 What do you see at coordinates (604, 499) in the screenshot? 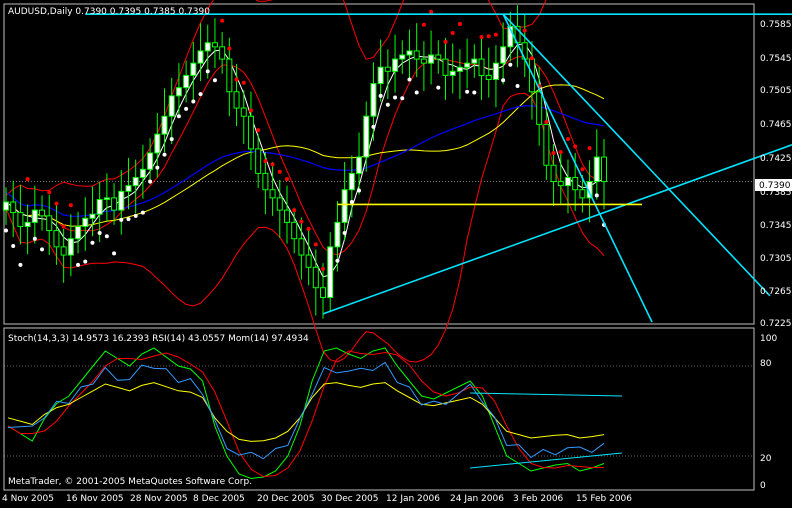
I see `date-label: 15 Feb 2006` at bounding box center [604, 499].